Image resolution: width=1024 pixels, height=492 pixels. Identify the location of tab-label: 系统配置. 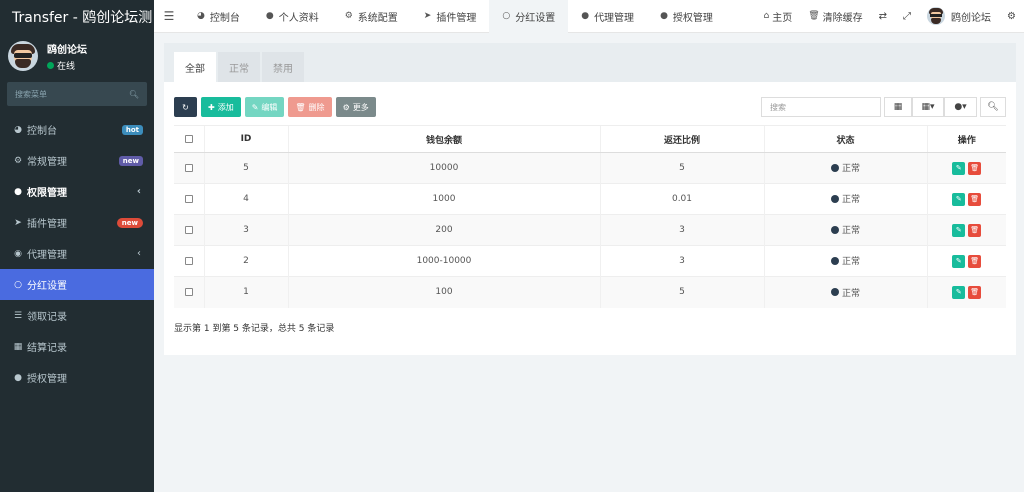
(377, 18).